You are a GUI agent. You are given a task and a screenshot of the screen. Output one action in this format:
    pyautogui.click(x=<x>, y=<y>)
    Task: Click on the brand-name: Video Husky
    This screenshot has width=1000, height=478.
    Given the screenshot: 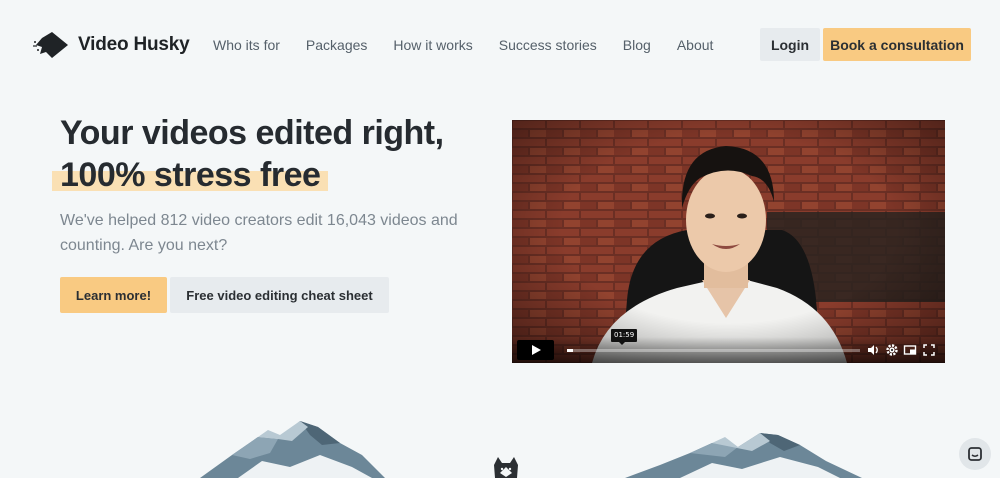 What is the action you would take?
    pyautogui.click(x=134, y=44)
    